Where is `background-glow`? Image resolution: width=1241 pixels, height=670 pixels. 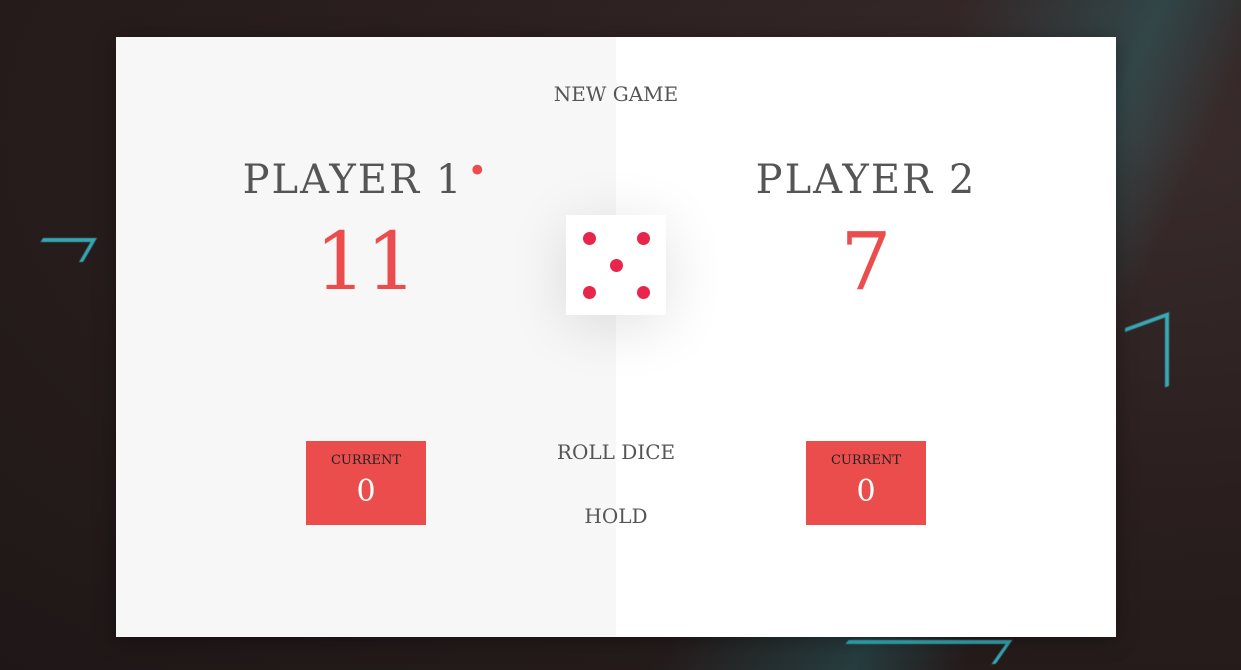
background-glow is located at coordinates (922, 652).